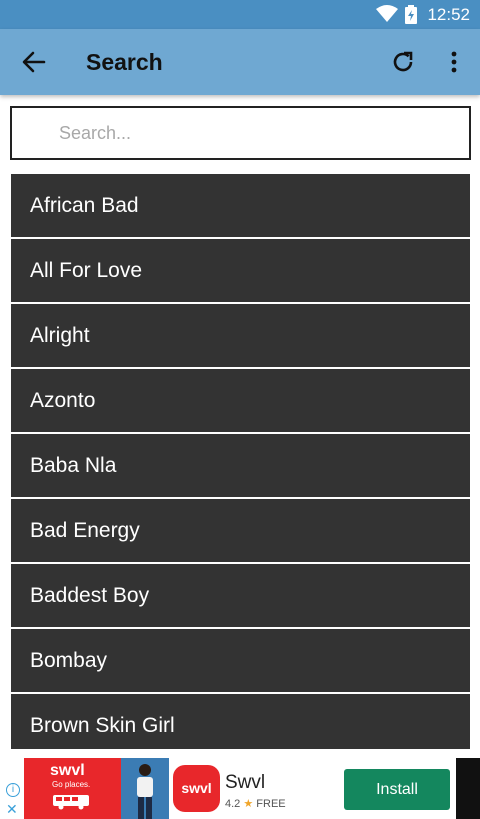 The height and width of the screenshot is (819, 480). Describe the element at coordinates (124, 62) in the screenshot. I see `page-title: Search` at that location.